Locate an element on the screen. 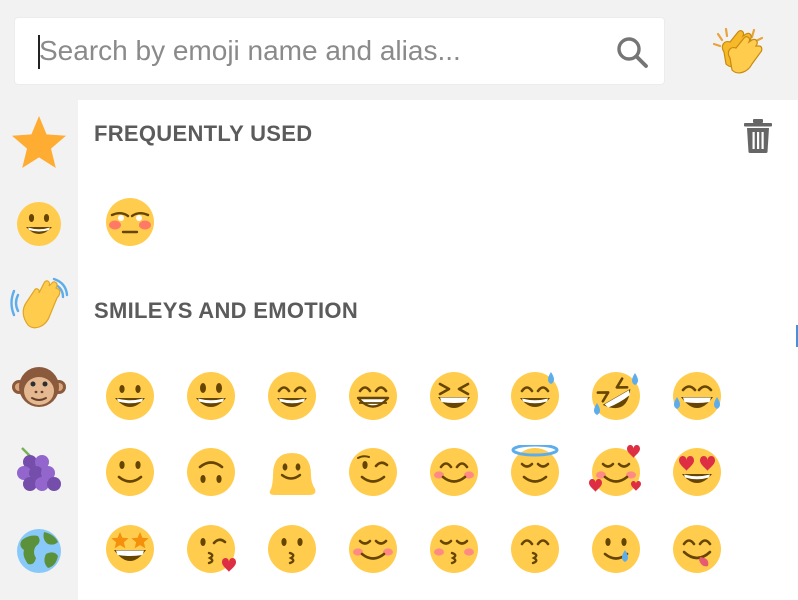 The height and width of the screenshot is (600, 798). category-food-and-drink is located at coordinates (39, 469).